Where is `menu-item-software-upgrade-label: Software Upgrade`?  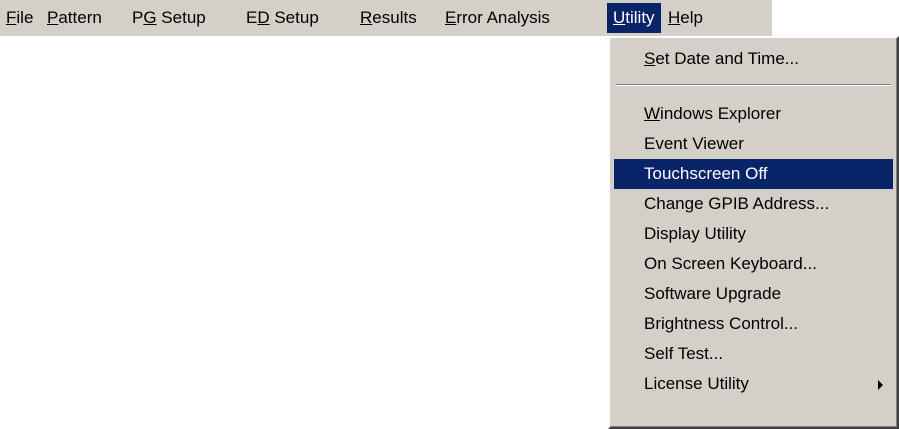 menu-item-software-upgrade-label: Software Upgrade is located at coordinates (713, 293).